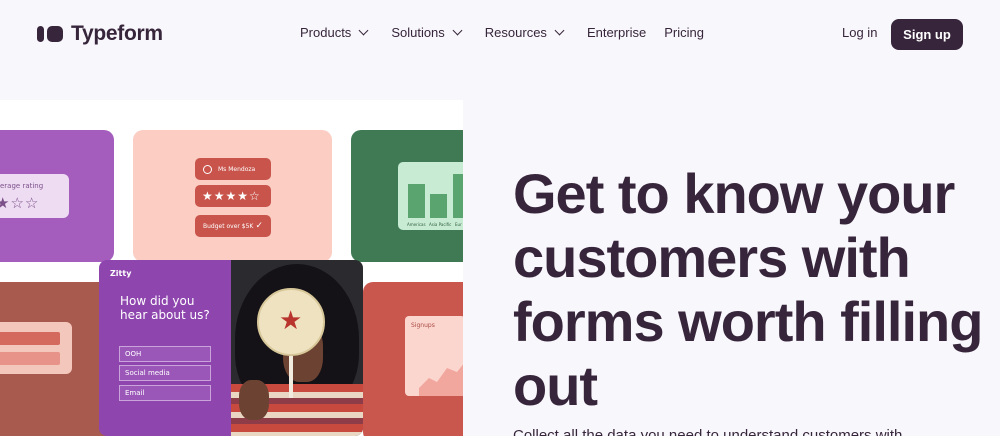 Image resolution: width=1000 pixels, height=436 pixels. I want to click on nav-pricing: Pricing, so click(684, 32).